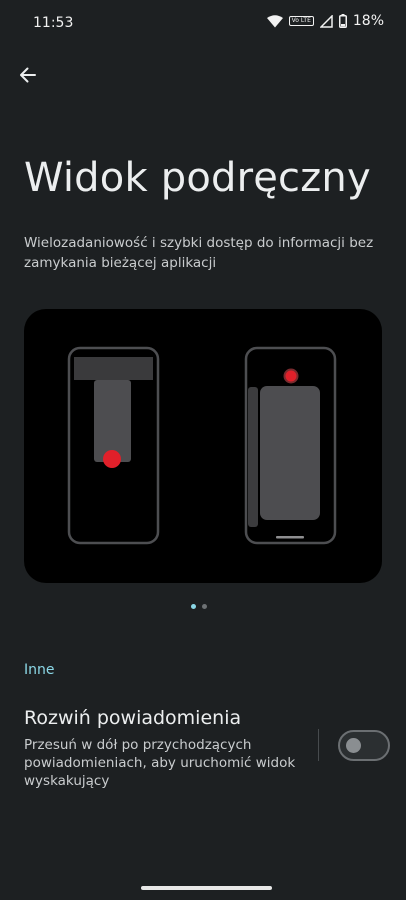 This screenshot has width=406, height=900. What do you see at coordinates (274, 20) in the screenshot?
I see `wifi-icon` at bounding box center [274, 20].